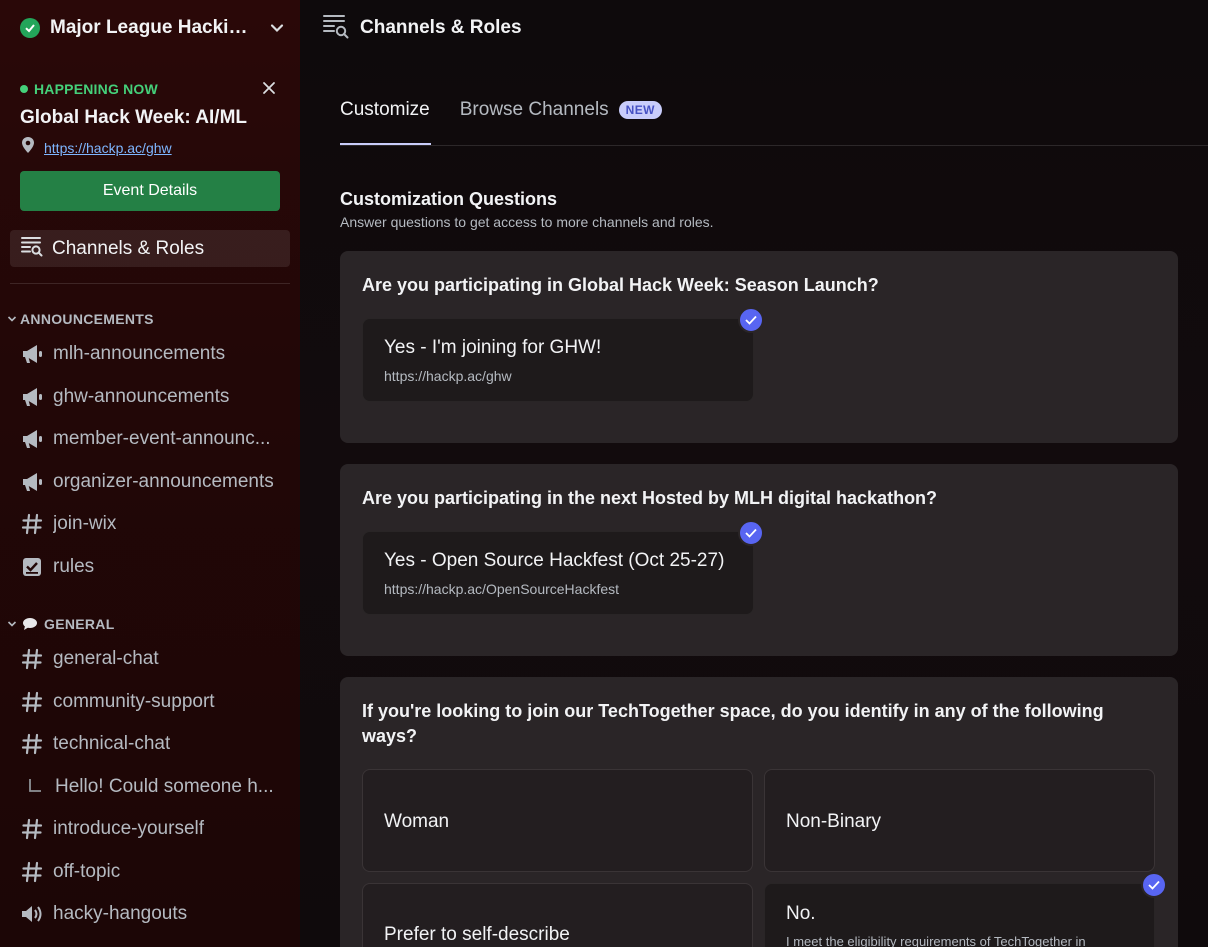 This screenshot has height=947, width=1208. What do you see at coordinates (155, 567) in the screenshot?
I see `channel-rules: rules` at bounding box center [155, 567].